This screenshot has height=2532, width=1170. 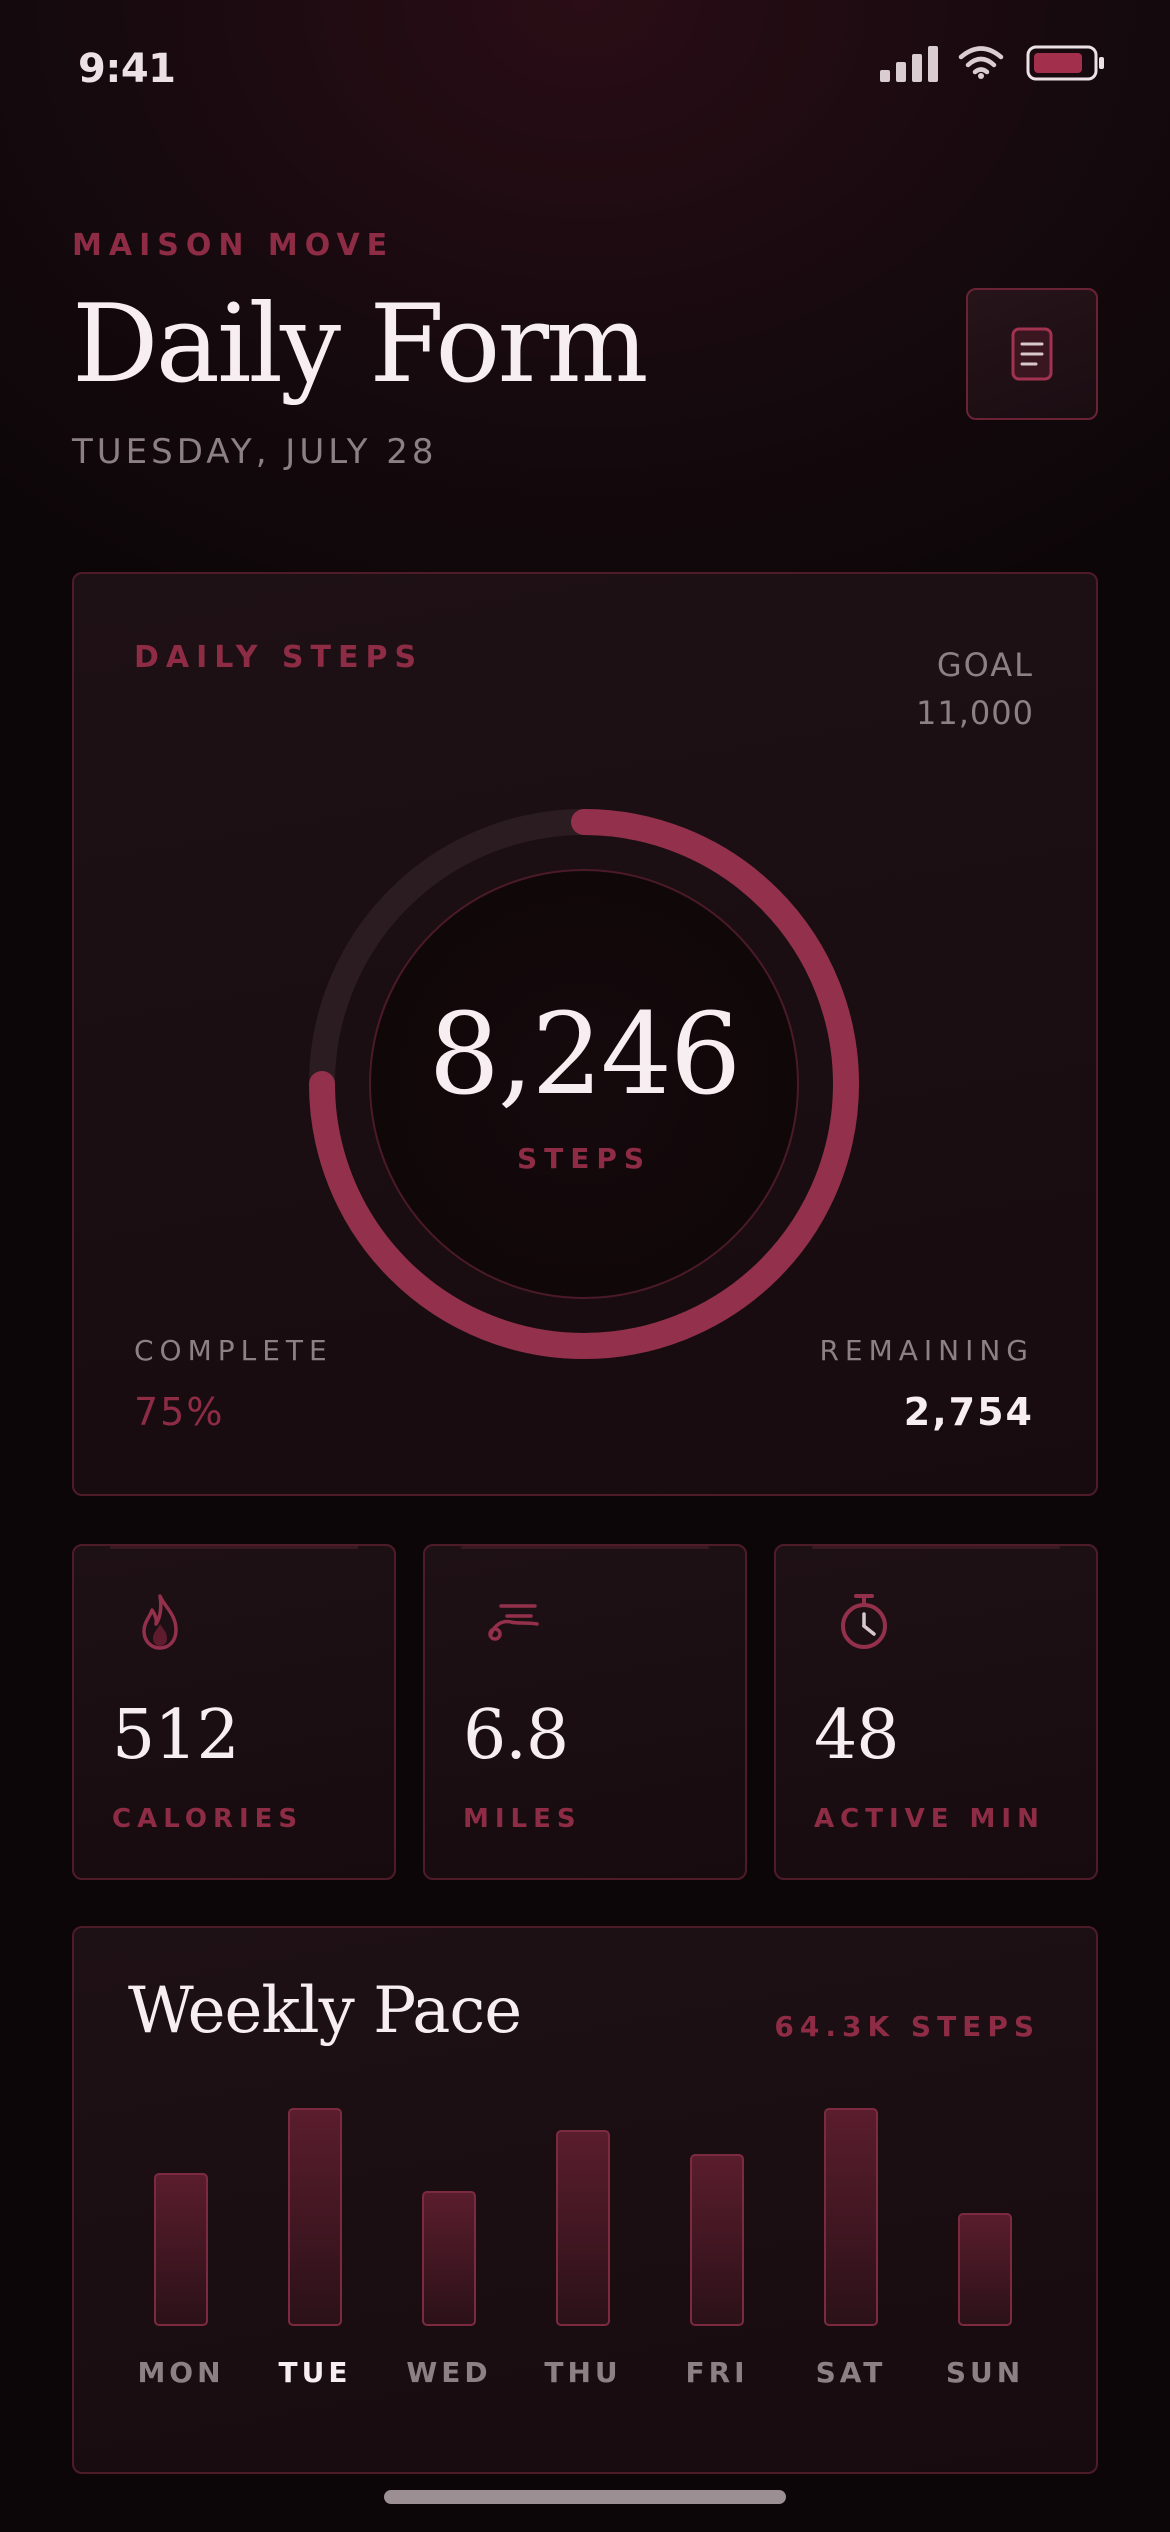 I want to click on active-minutes-value: 48, so click(x=857, y=1735).